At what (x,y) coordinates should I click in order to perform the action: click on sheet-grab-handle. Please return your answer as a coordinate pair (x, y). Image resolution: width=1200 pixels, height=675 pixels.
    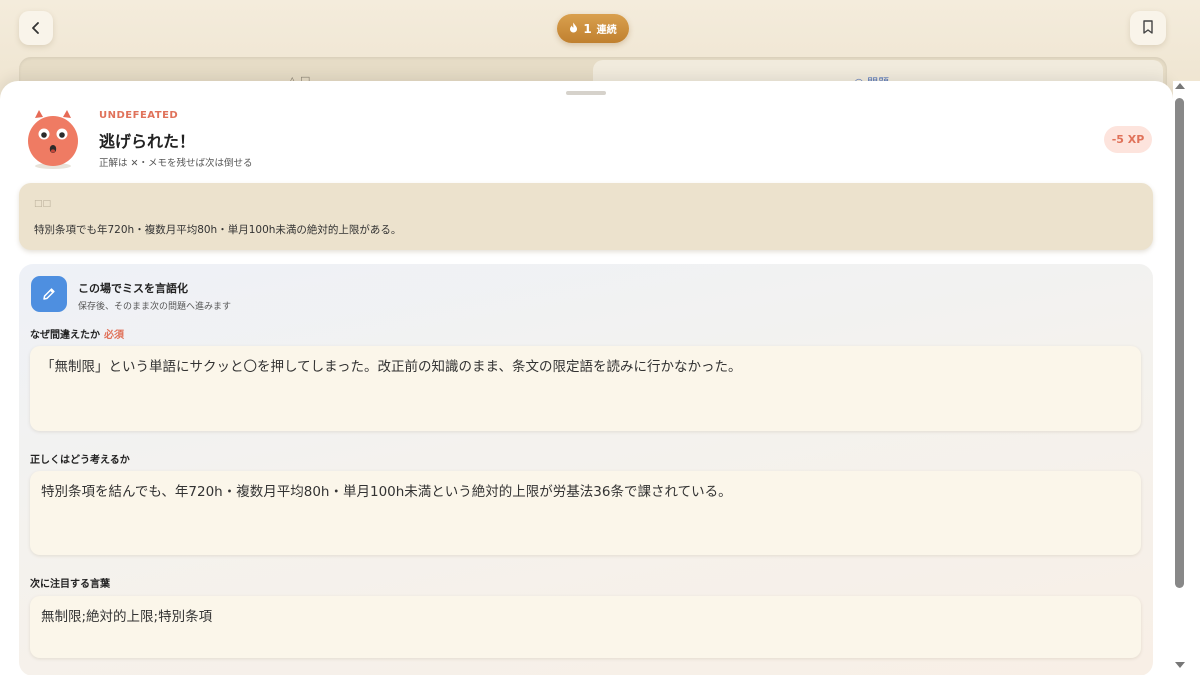
    Looking at the image, I should click on (586, 93).